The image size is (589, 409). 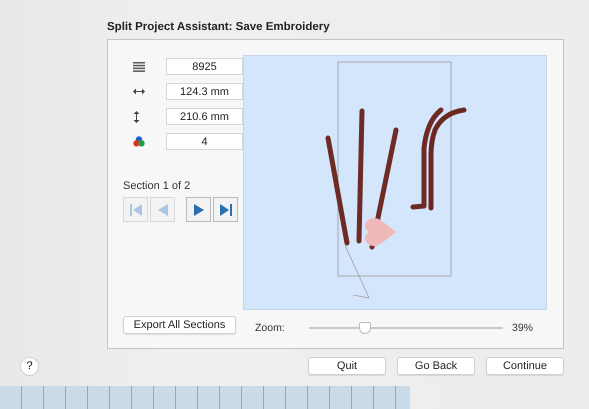 What do you see at coordinates (204, 141) in the screenshot?
I see `stat-field: 4` at bounding box center [204, 141].